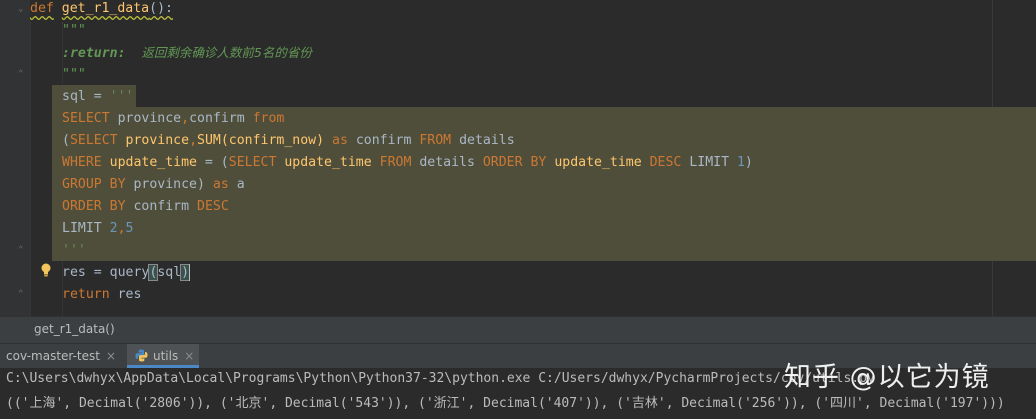 The width and height of the screenshot is (1036, 419). I want to click on docstring-close: """, so click(74, 74).